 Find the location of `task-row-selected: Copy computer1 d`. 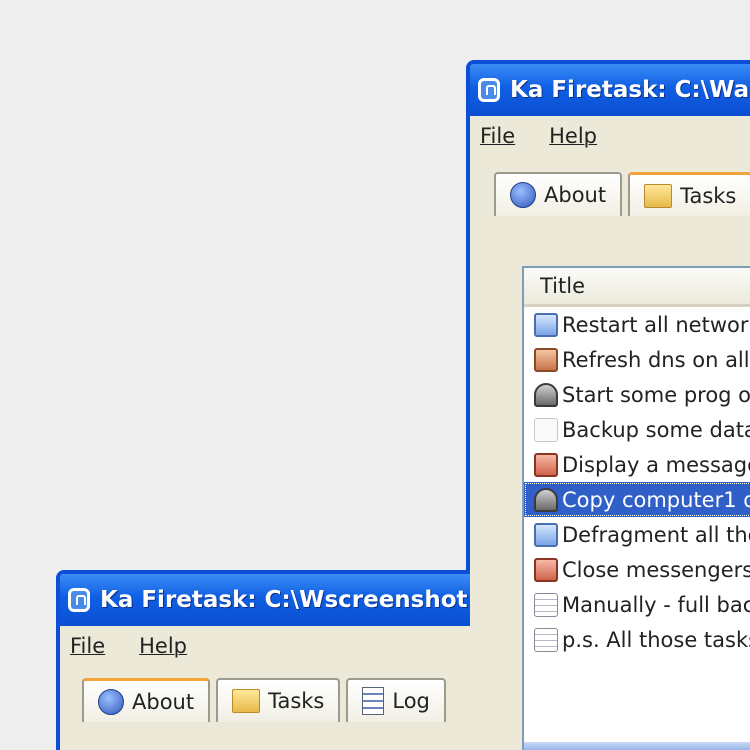

task-row-selected: Copy computer1 d is located at coordinates (637, 499).